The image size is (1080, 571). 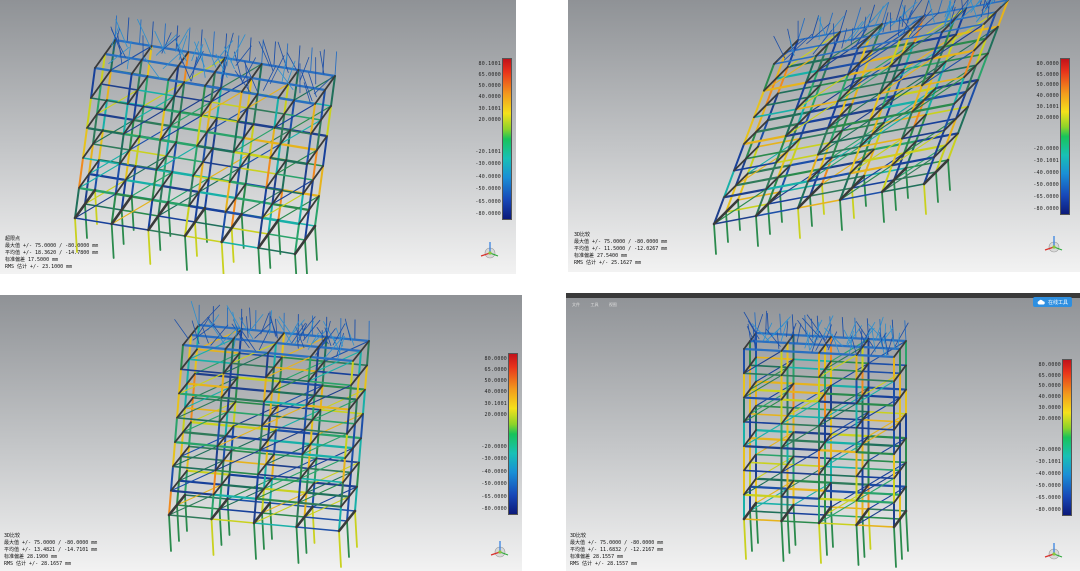 What do you see at coordinates (51, 550) in the screenshot?
I see `stats-line: 平均值 +/- 13.4821 / -14.7101 mm` at bounding box center [51, 550].